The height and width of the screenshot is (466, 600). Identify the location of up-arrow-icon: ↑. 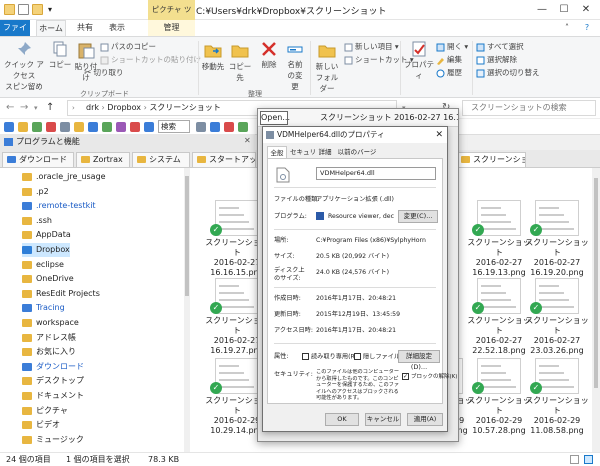
(50, 107).